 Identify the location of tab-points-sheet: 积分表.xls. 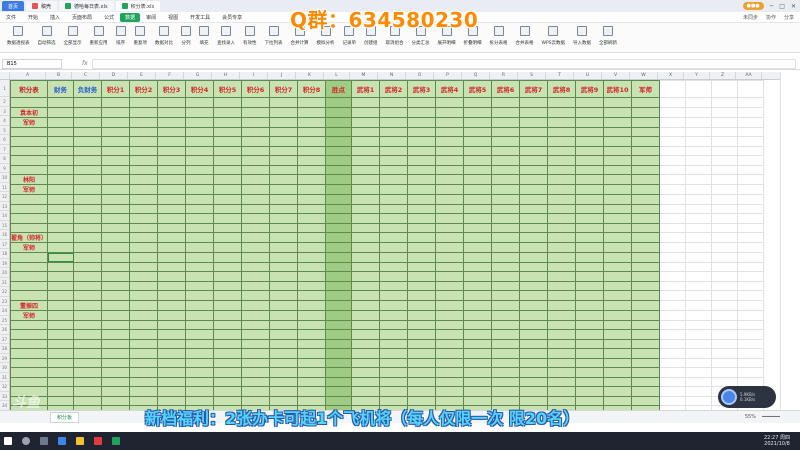
(138, 6).